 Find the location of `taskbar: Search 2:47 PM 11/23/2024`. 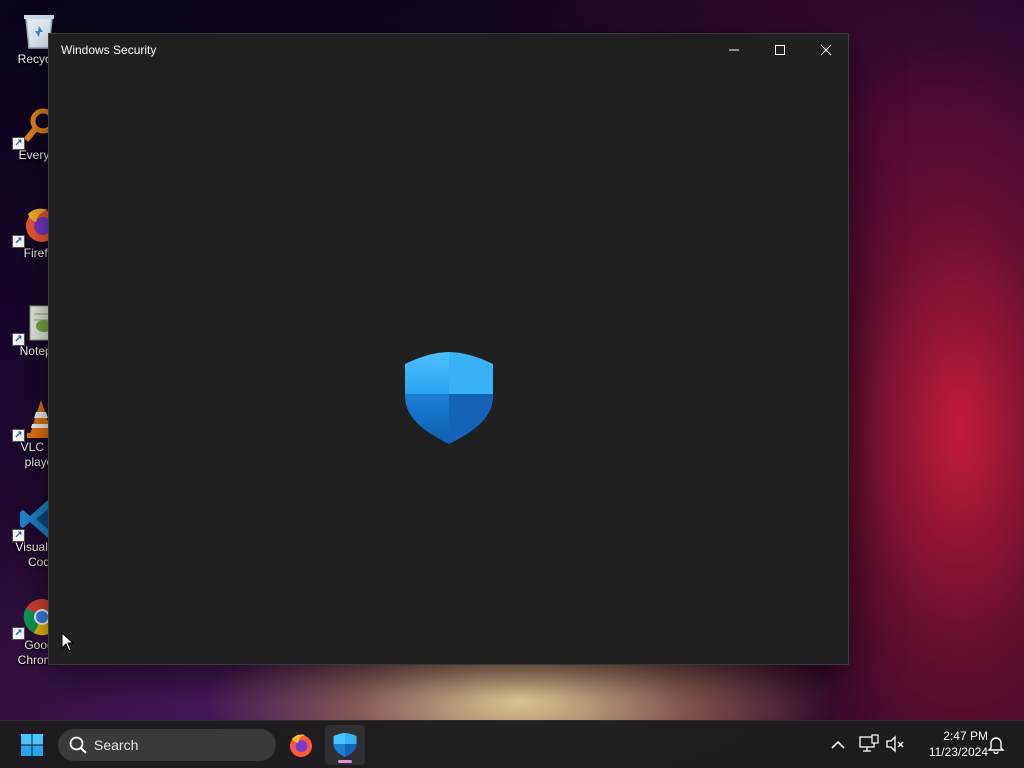

taskbar: Search 2:47 PM 11/23/2024 is located at coordinates (512, 744).